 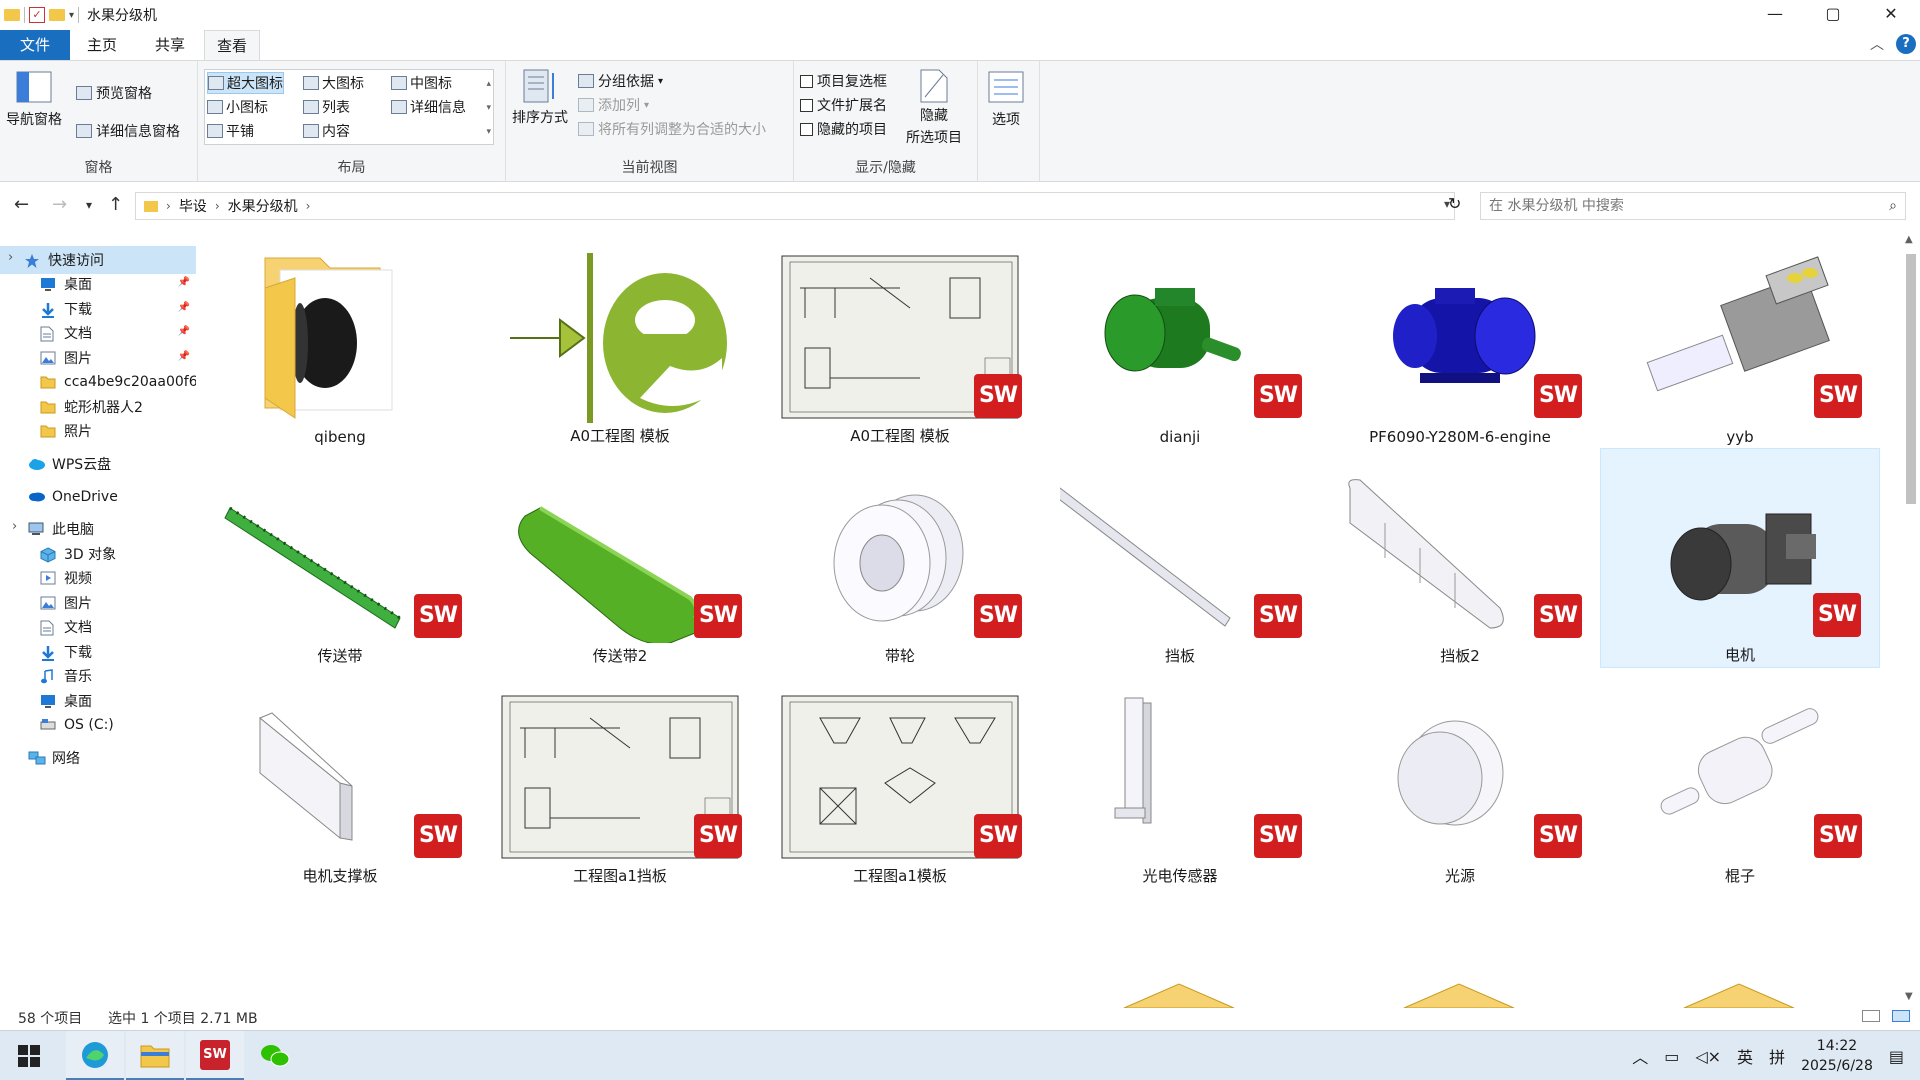 What do you see at coordinates (843, 129) in the screenshot?
I see `hidden-items-toggle: 隐藏的项目` at bounding box center [843, 129].